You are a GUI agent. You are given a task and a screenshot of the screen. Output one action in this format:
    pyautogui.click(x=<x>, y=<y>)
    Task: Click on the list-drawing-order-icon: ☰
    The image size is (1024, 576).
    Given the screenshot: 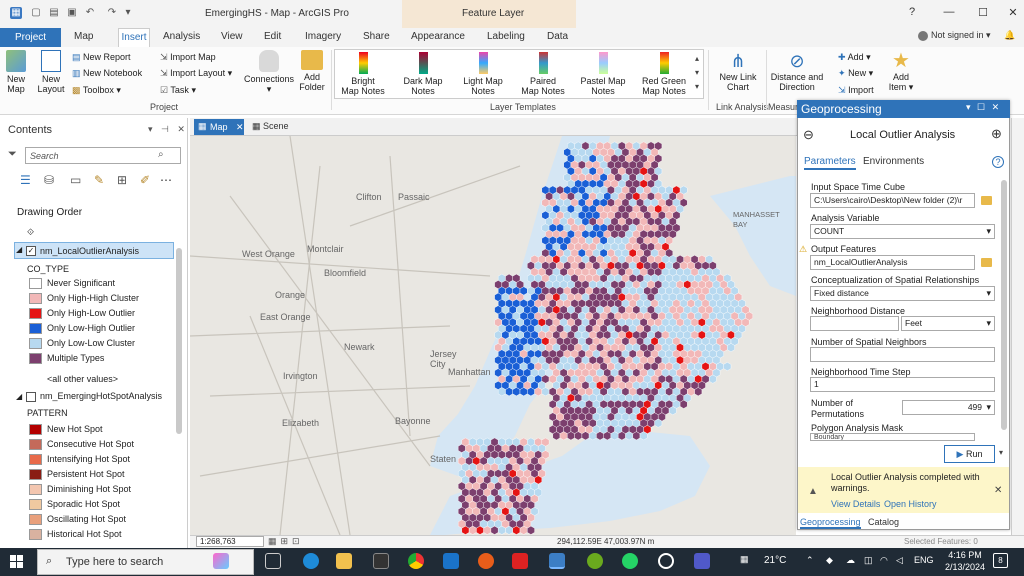 What is the action you would take?
    pyautogui.click(x=27, y=180)
    